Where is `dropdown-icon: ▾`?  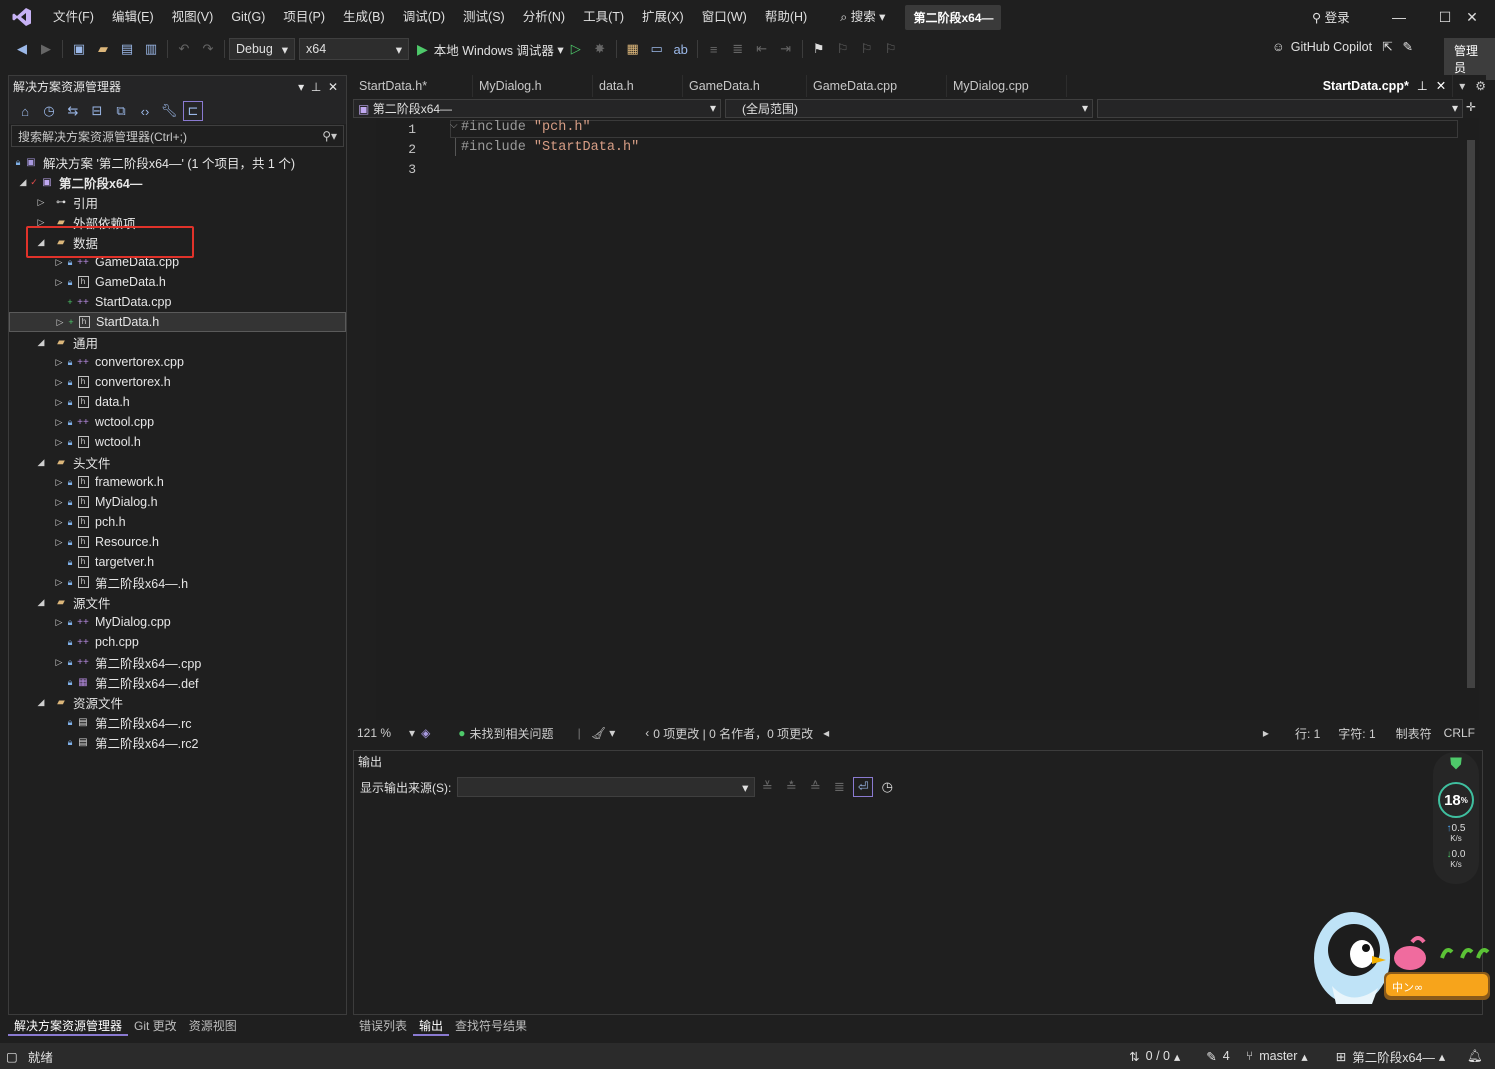
dropdown-icon: ▾ is located at coordinates (301, 87).